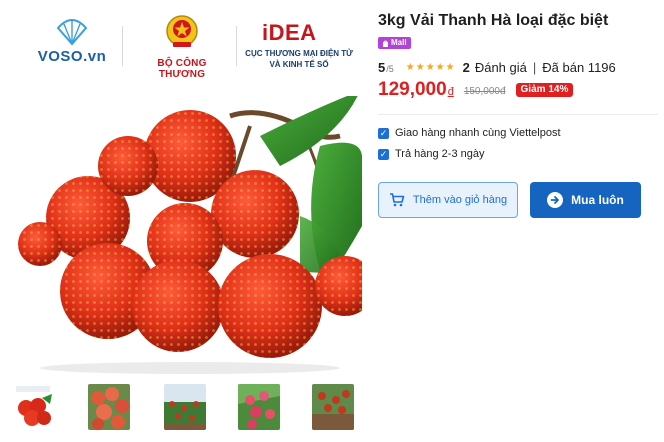 This screenshot has height=442, width=664. I want to click on mall-bag-icon, so click(385, 43).